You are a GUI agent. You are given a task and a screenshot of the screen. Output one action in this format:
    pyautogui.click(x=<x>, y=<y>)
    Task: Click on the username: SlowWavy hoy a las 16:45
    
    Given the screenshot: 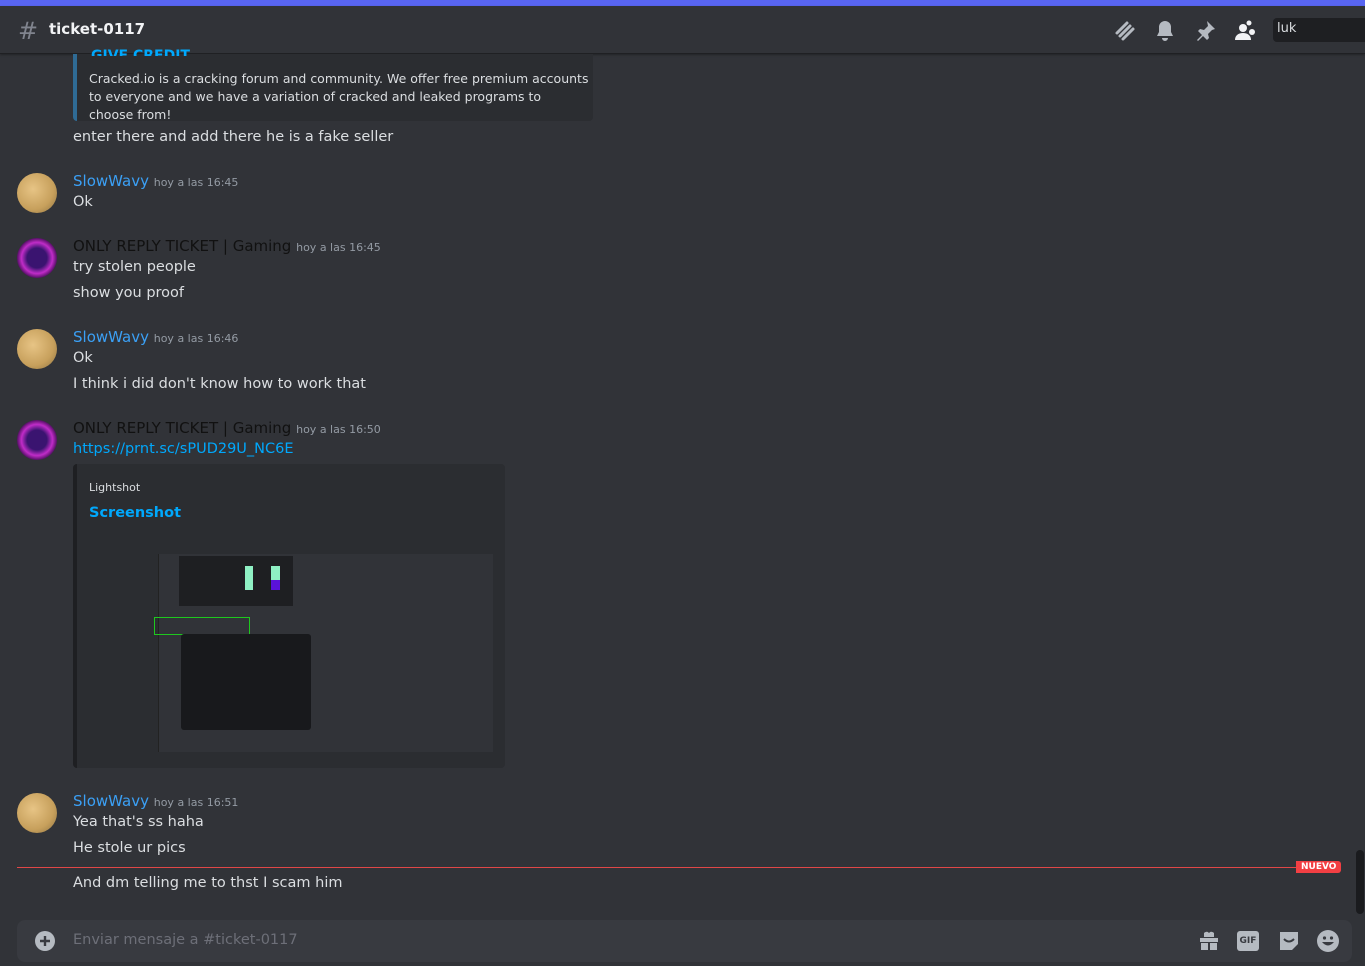 What is the action you would take?
    pyautogui.click(x=155, y=181)
    